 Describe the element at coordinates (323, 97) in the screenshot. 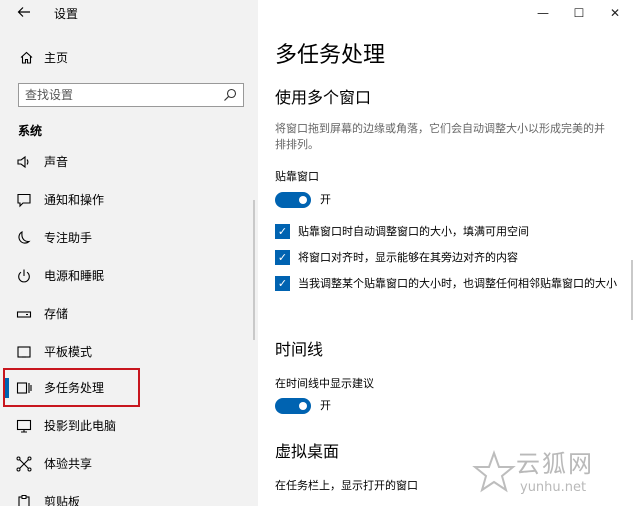

I see `section-heading-snap: 使用多个窗口` at that location.